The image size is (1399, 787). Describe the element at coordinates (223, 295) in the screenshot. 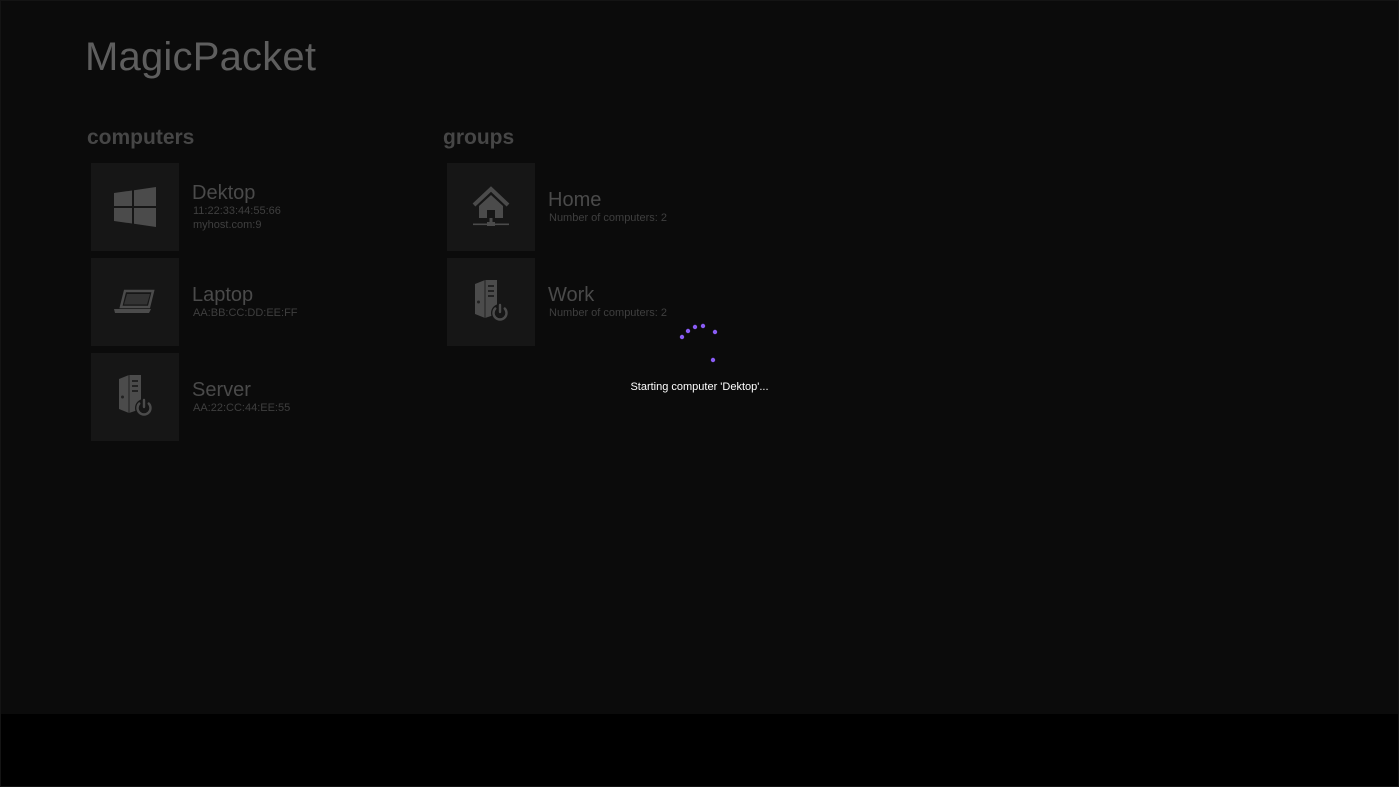

I see `computer-name: Laptop` at that location.